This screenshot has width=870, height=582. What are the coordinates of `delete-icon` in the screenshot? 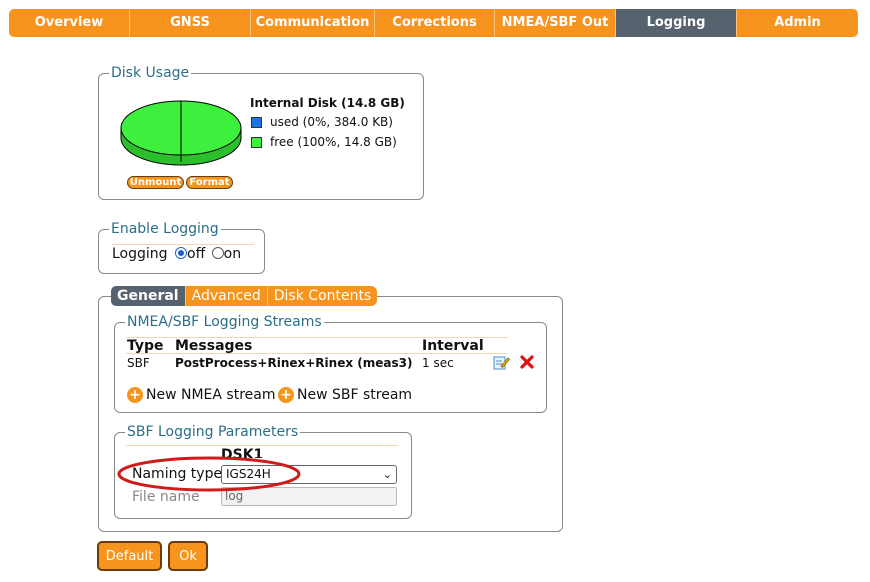 It's located at (527, 362).